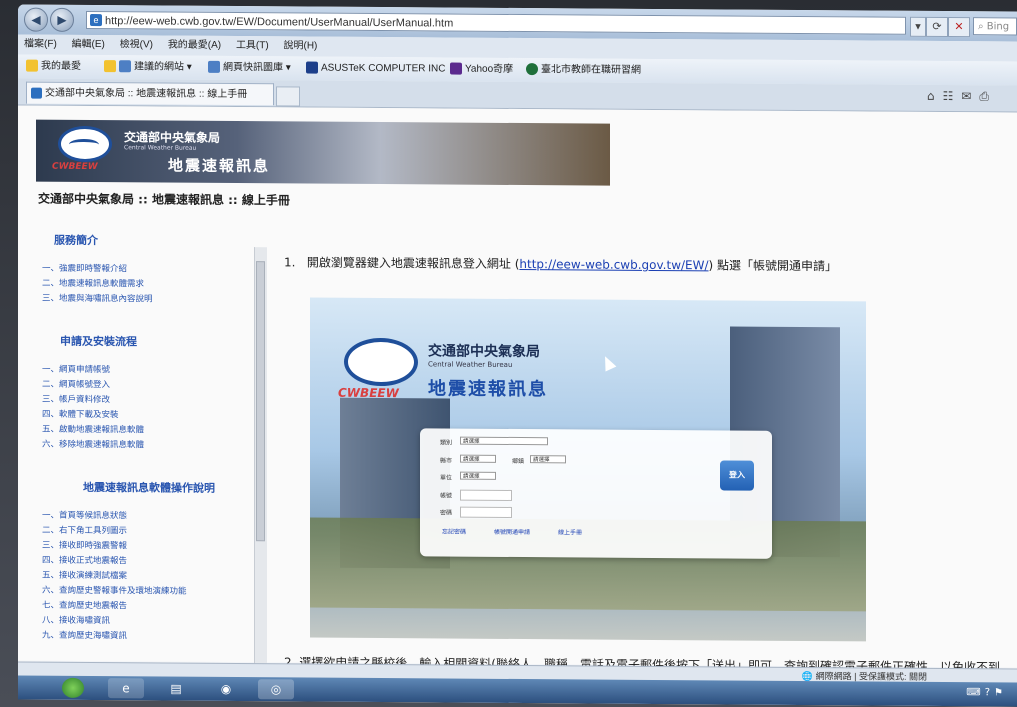 Image resolution: width=1017 pixels, height=707 pixels. What do you see at coordinates (151, 401) in the screenshot?
I see `sidebar-link: 三、帳戶資料修改` at bounding box center [151, 401].